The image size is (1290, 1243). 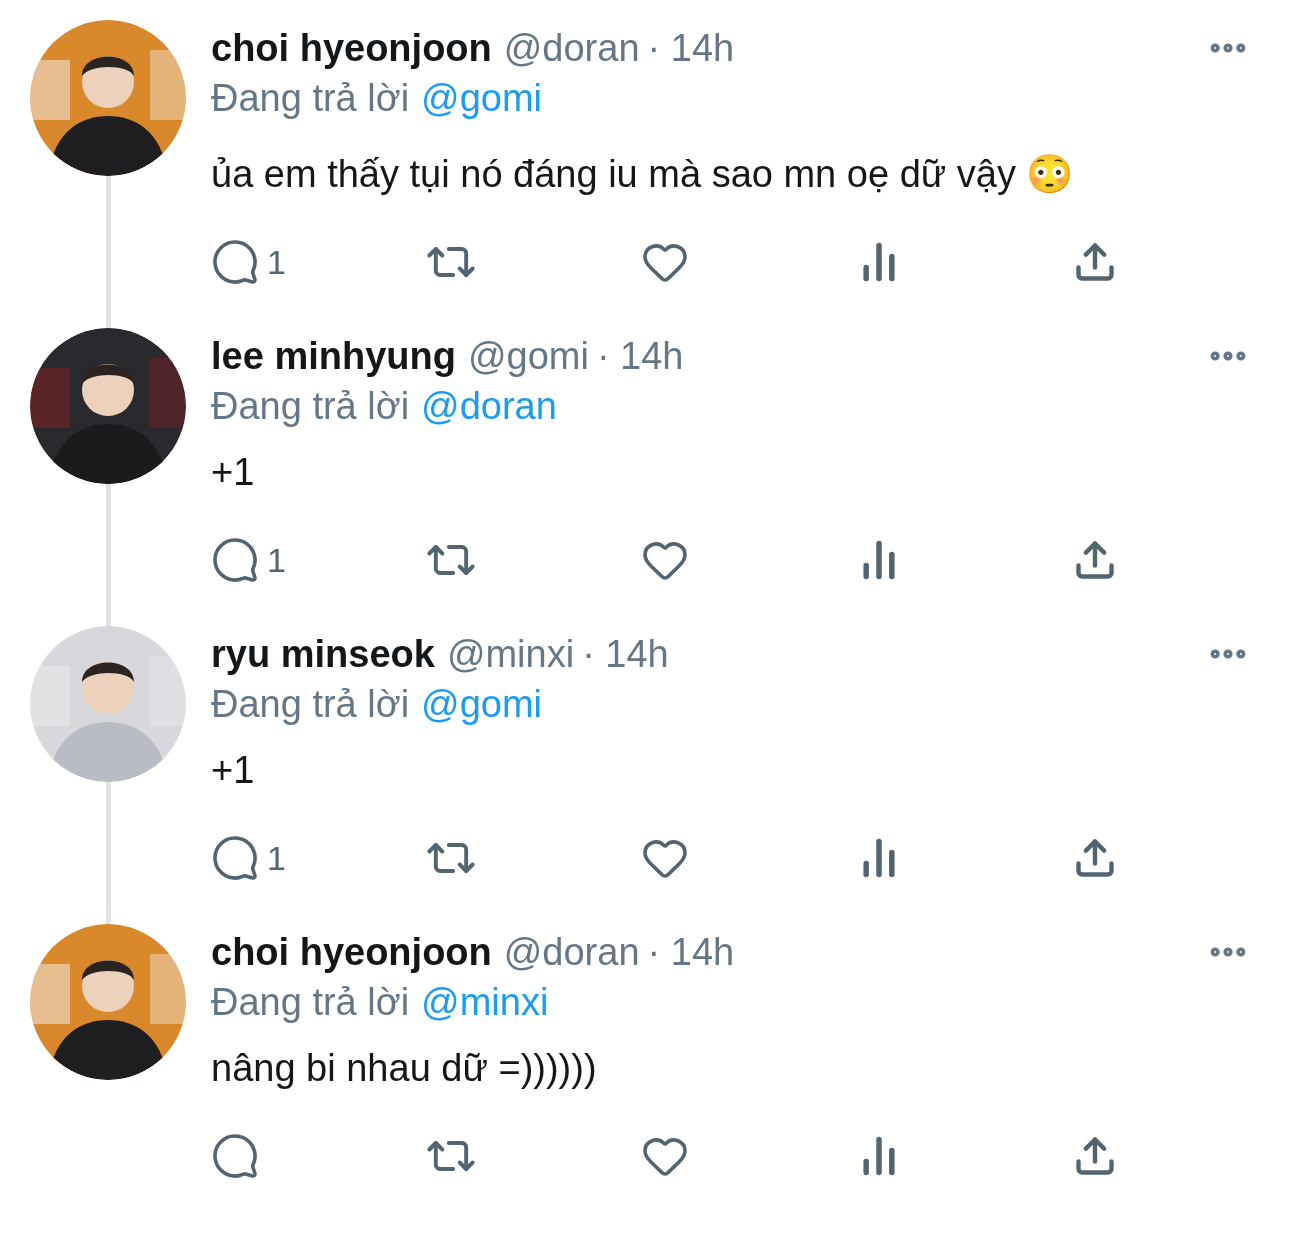 I want to click on tweet-text: nâng bi nhau dữ =)))))), so click(x=404, y=1068).